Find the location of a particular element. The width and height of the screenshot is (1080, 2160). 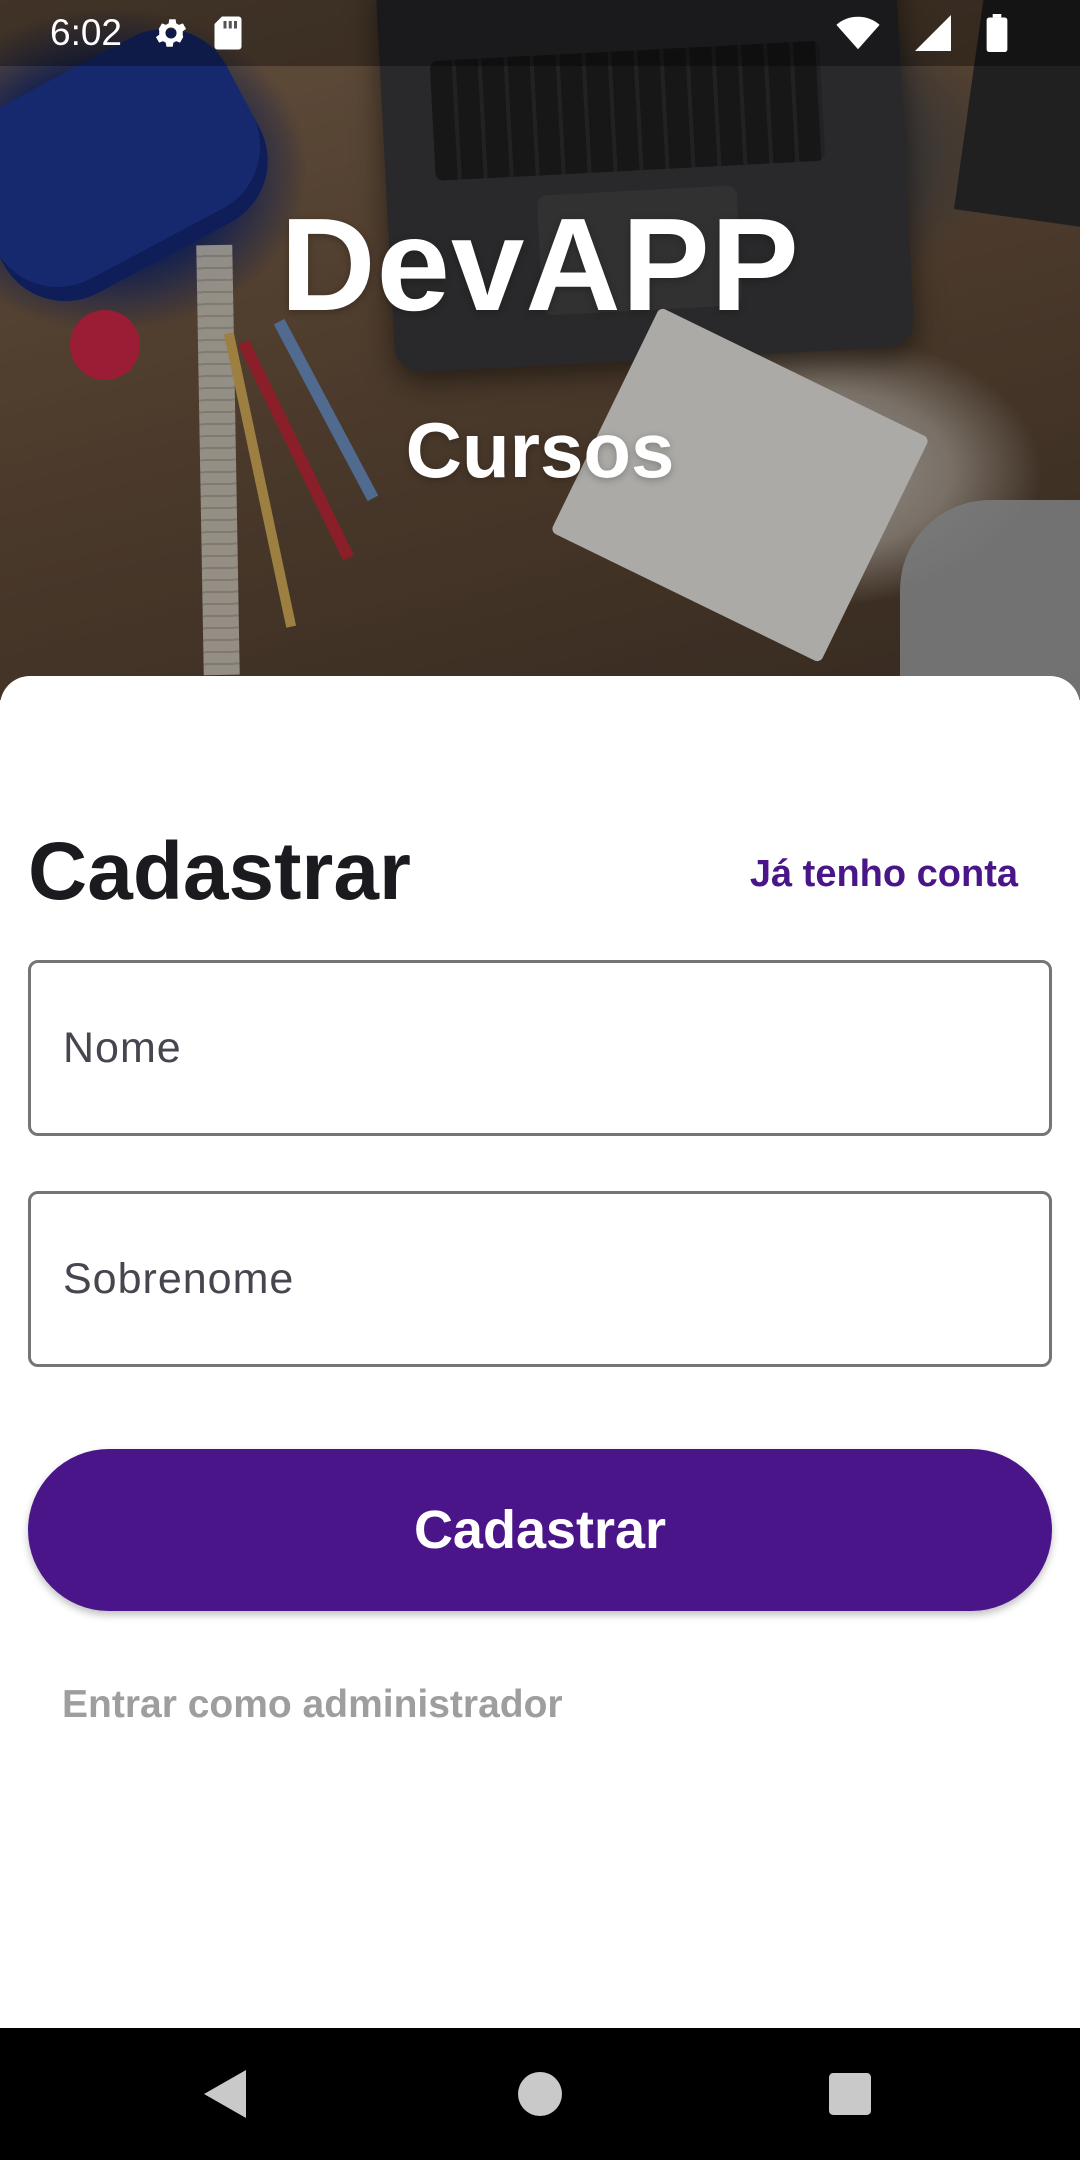

status-time: 6:02 is located at coordinates (86, 32).